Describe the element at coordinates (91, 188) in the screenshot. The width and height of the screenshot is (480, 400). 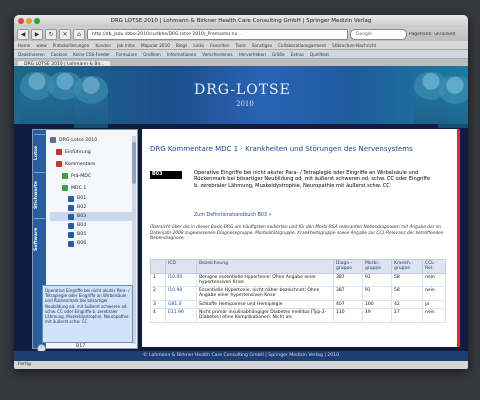
I see `tree-item-mdc1: MDC 1` at that location.